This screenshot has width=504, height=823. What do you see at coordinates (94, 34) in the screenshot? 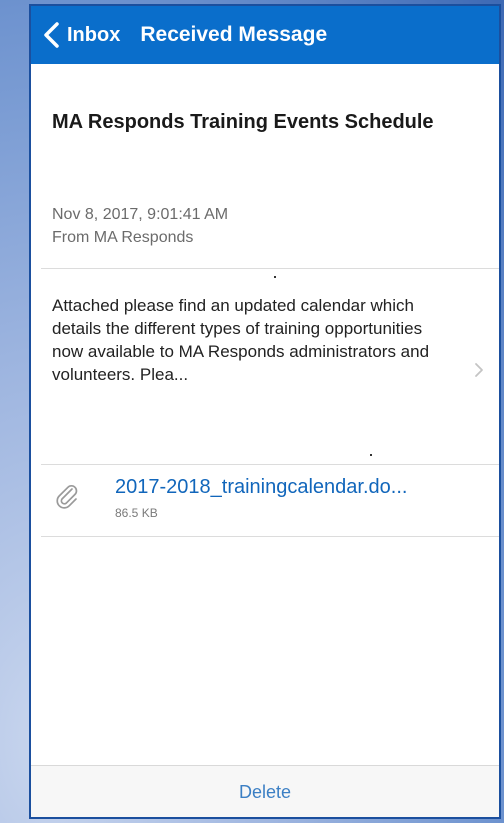
I see `back-label: Inbox` at bounding box center [94, 34].